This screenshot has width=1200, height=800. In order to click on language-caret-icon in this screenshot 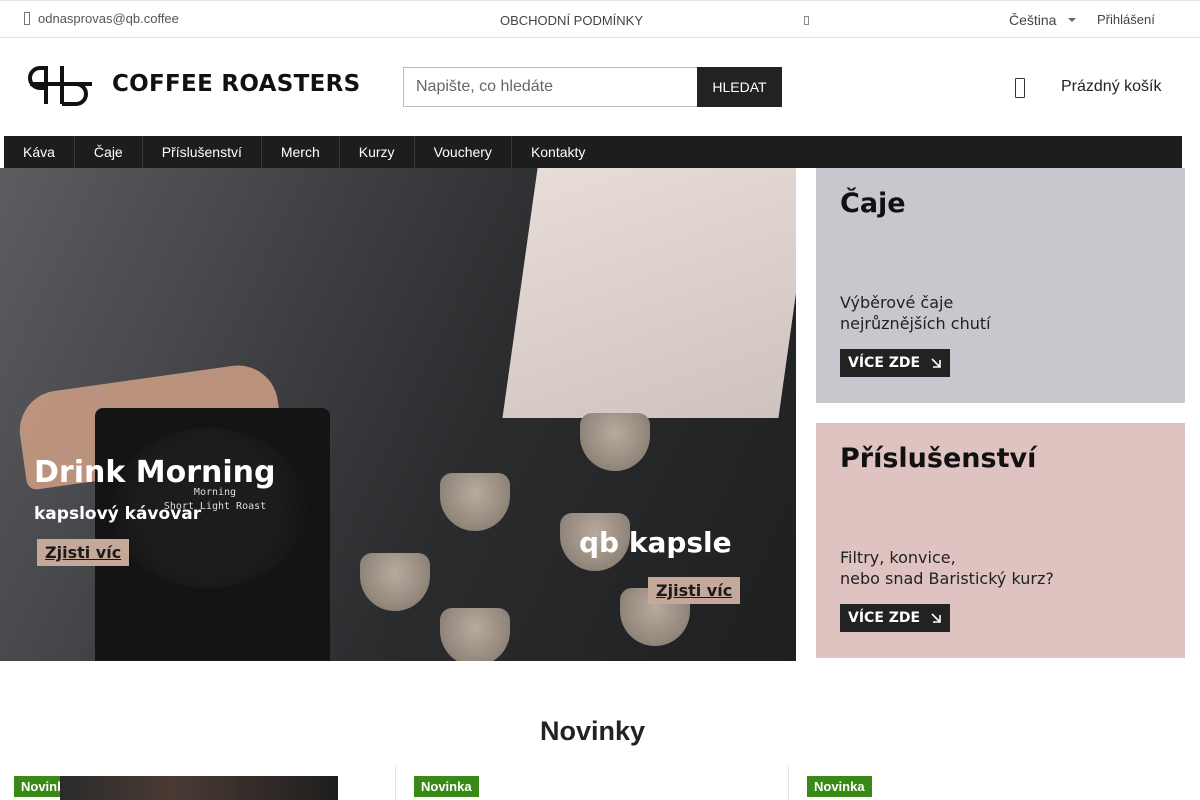, I will do `click(1072, 20)`.